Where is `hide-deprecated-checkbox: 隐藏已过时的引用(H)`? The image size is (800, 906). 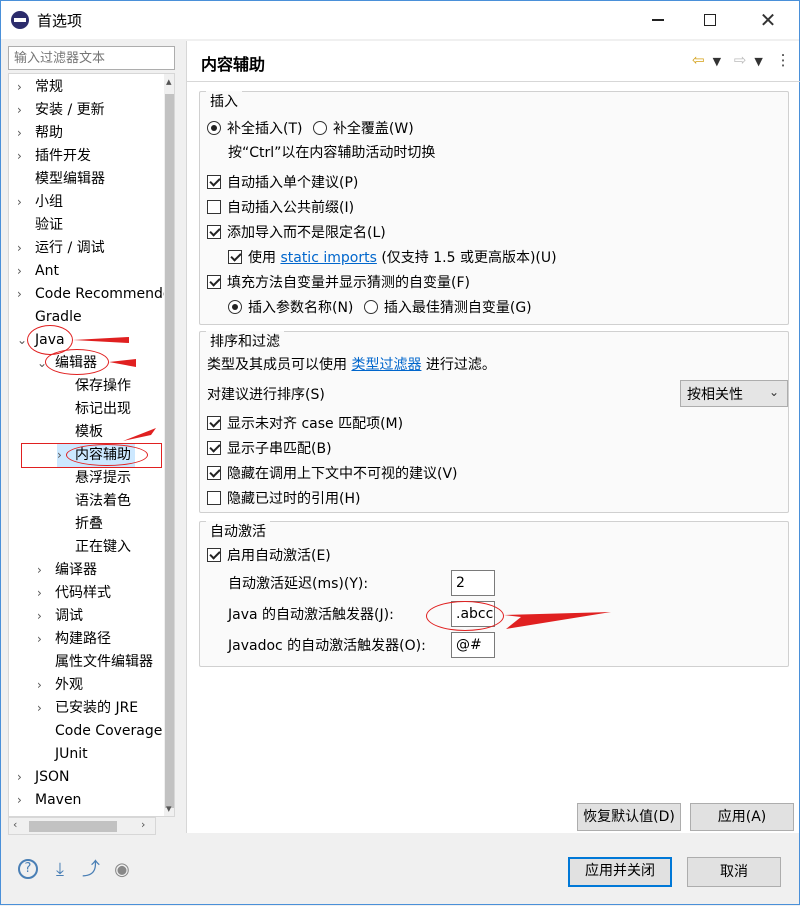
hide-deprecated-checkbox: 隐藏已过时的引用(H) is located at coordinates (283, 499).